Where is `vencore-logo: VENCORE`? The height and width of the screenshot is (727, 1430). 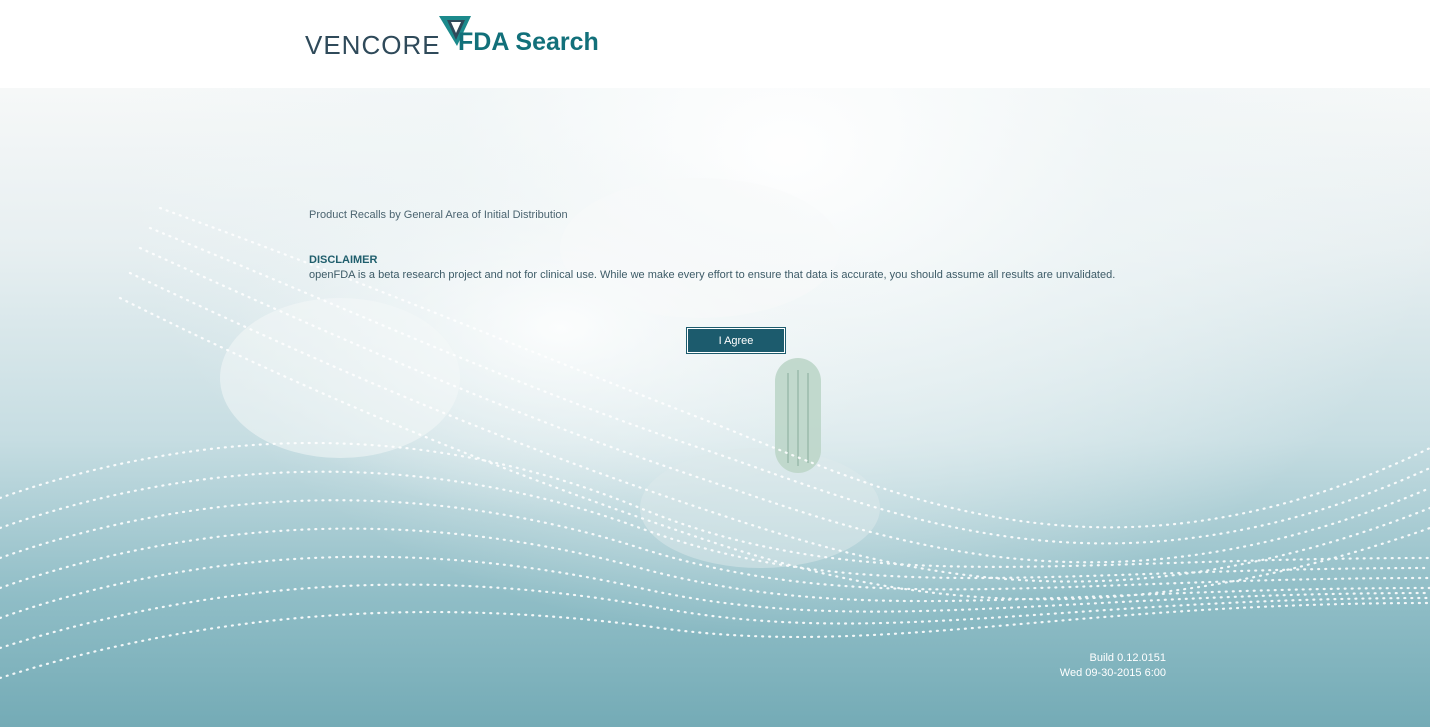
vencore-logo: VENCORE is located at coordinates (389, 40).